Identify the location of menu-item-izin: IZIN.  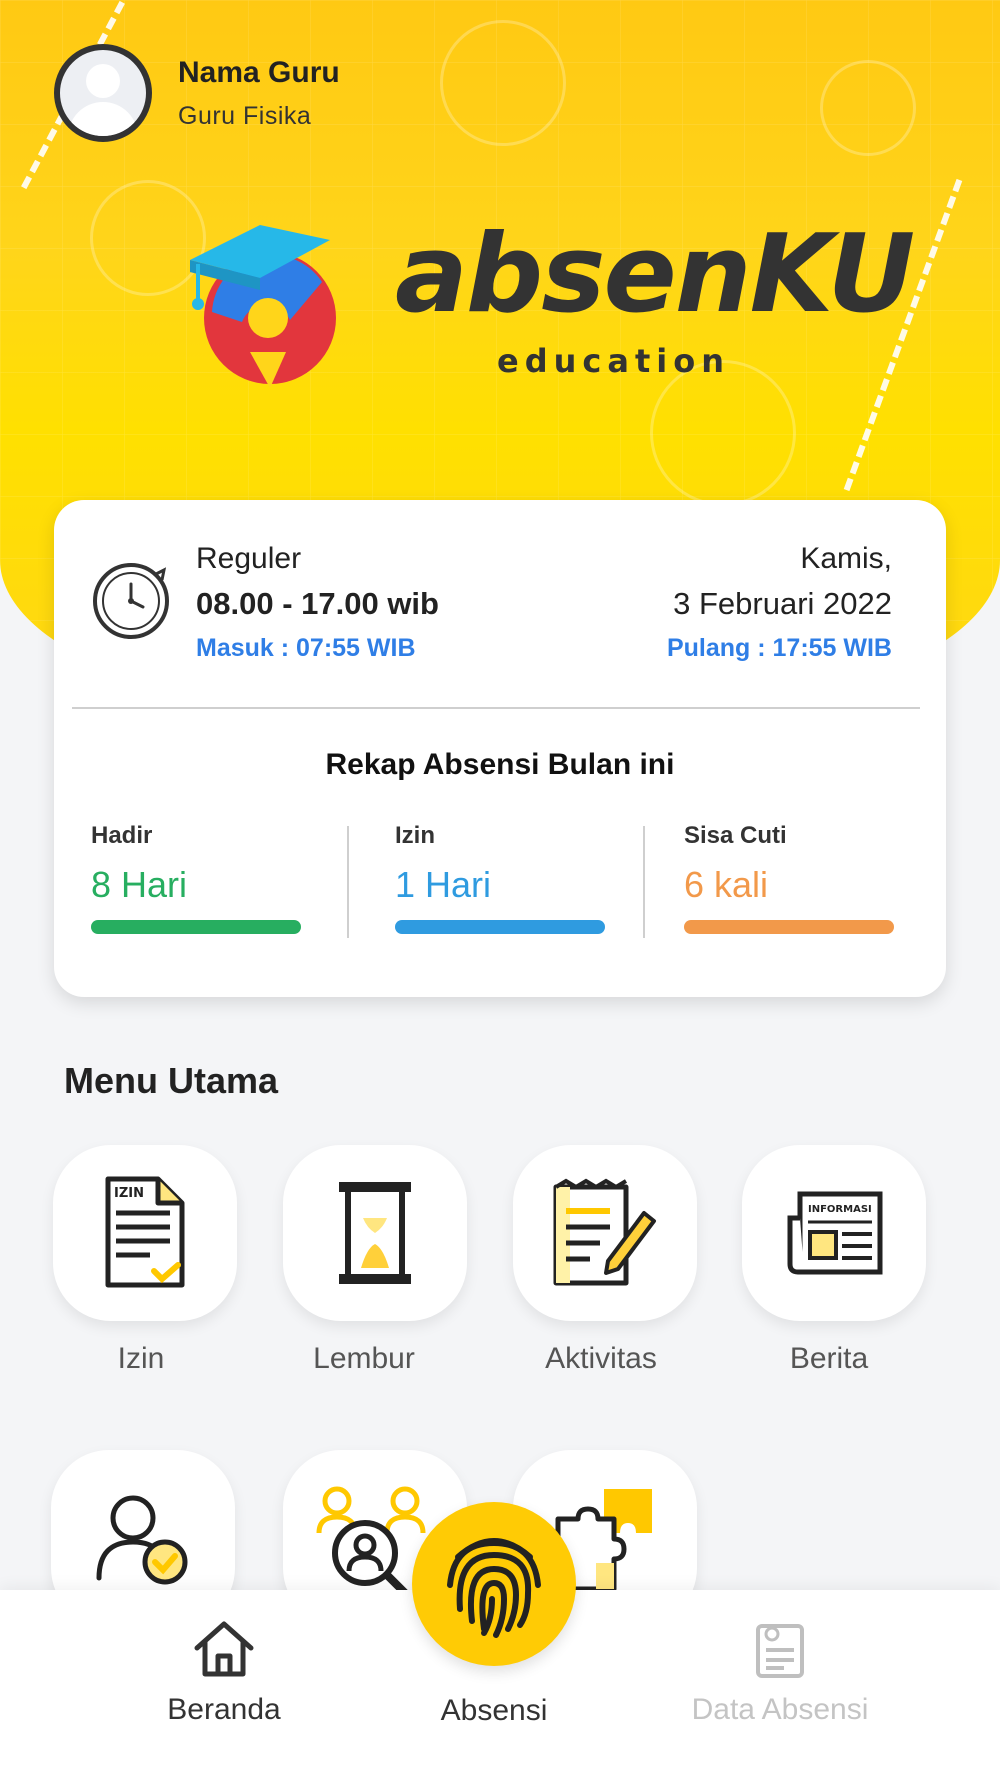
(145, 1233).